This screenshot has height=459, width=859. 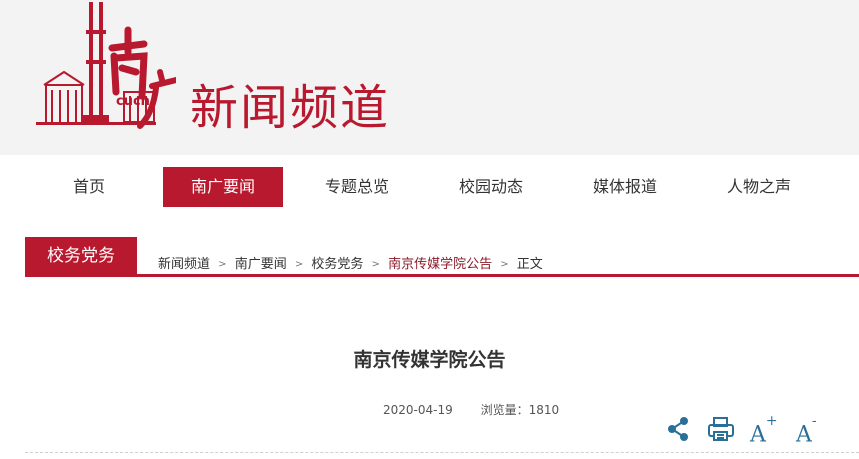 What do you see at coordinates (429, 360) in the screenshot?
I see `article-title: 南京传媒学院公告` at bounding box center [429, 360].